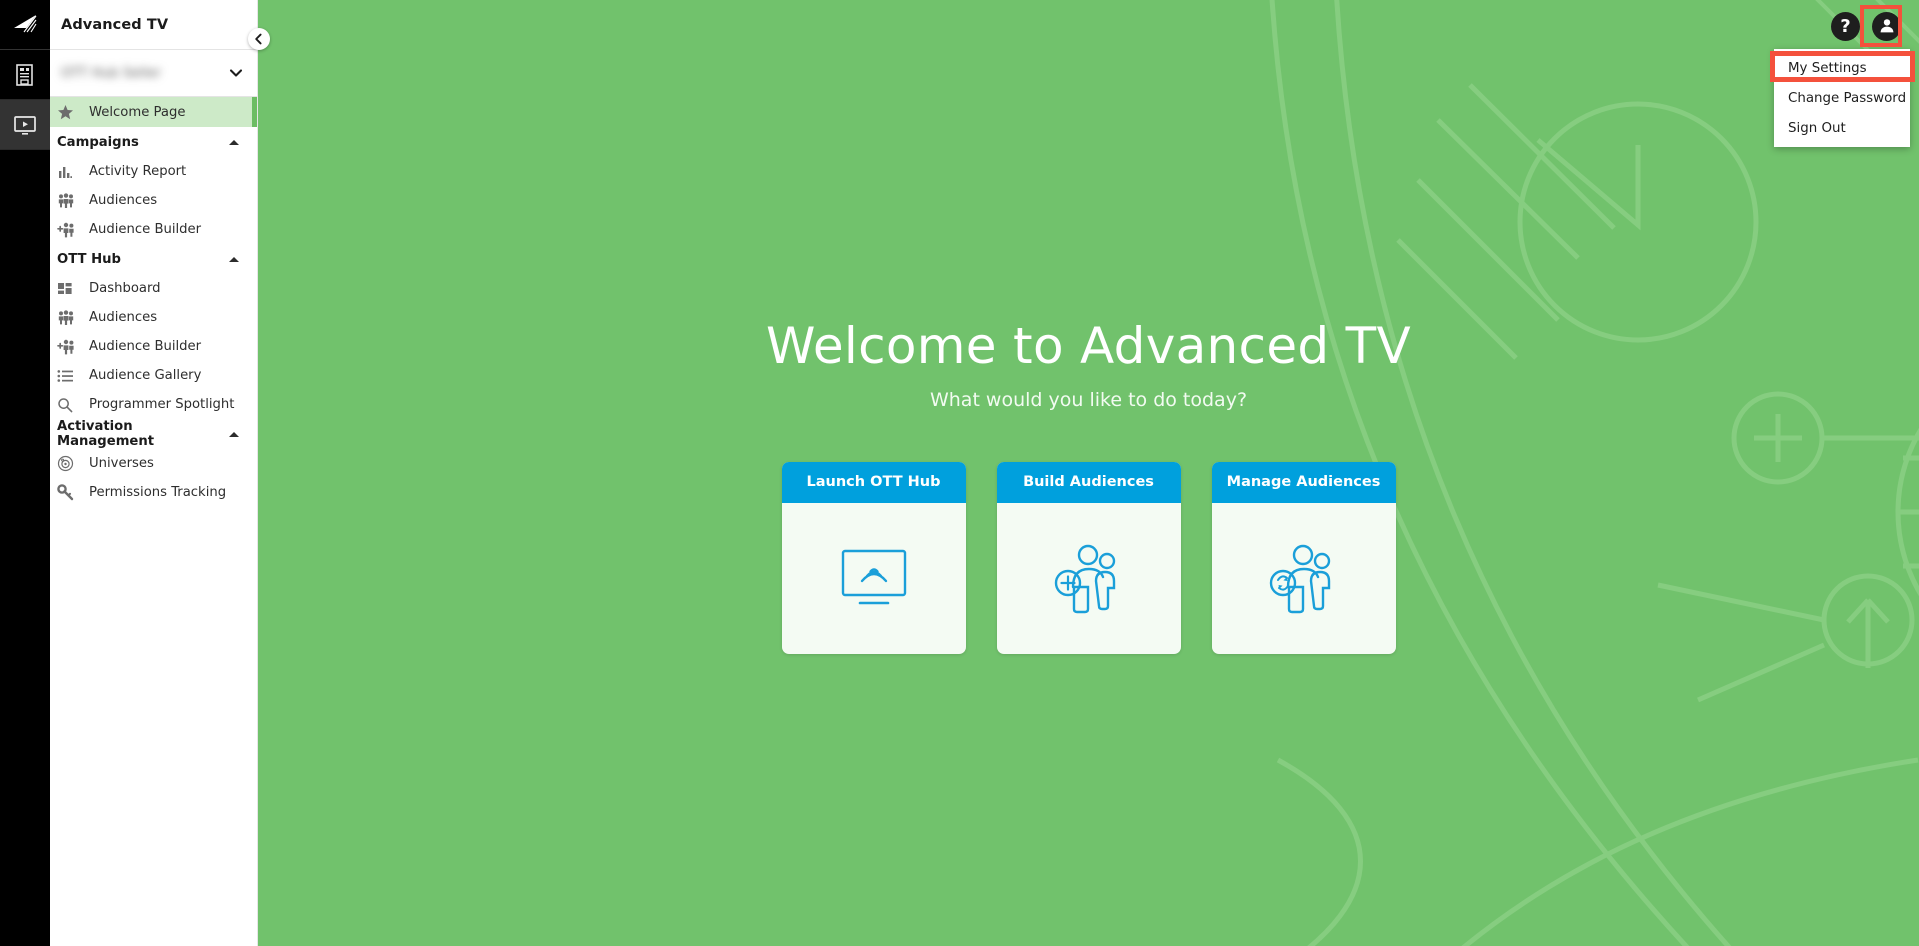 The height and width of the screenshot is (946, 1919). I want to click on sidebar-group-activation-management: Activation Management, so click(153, 434).